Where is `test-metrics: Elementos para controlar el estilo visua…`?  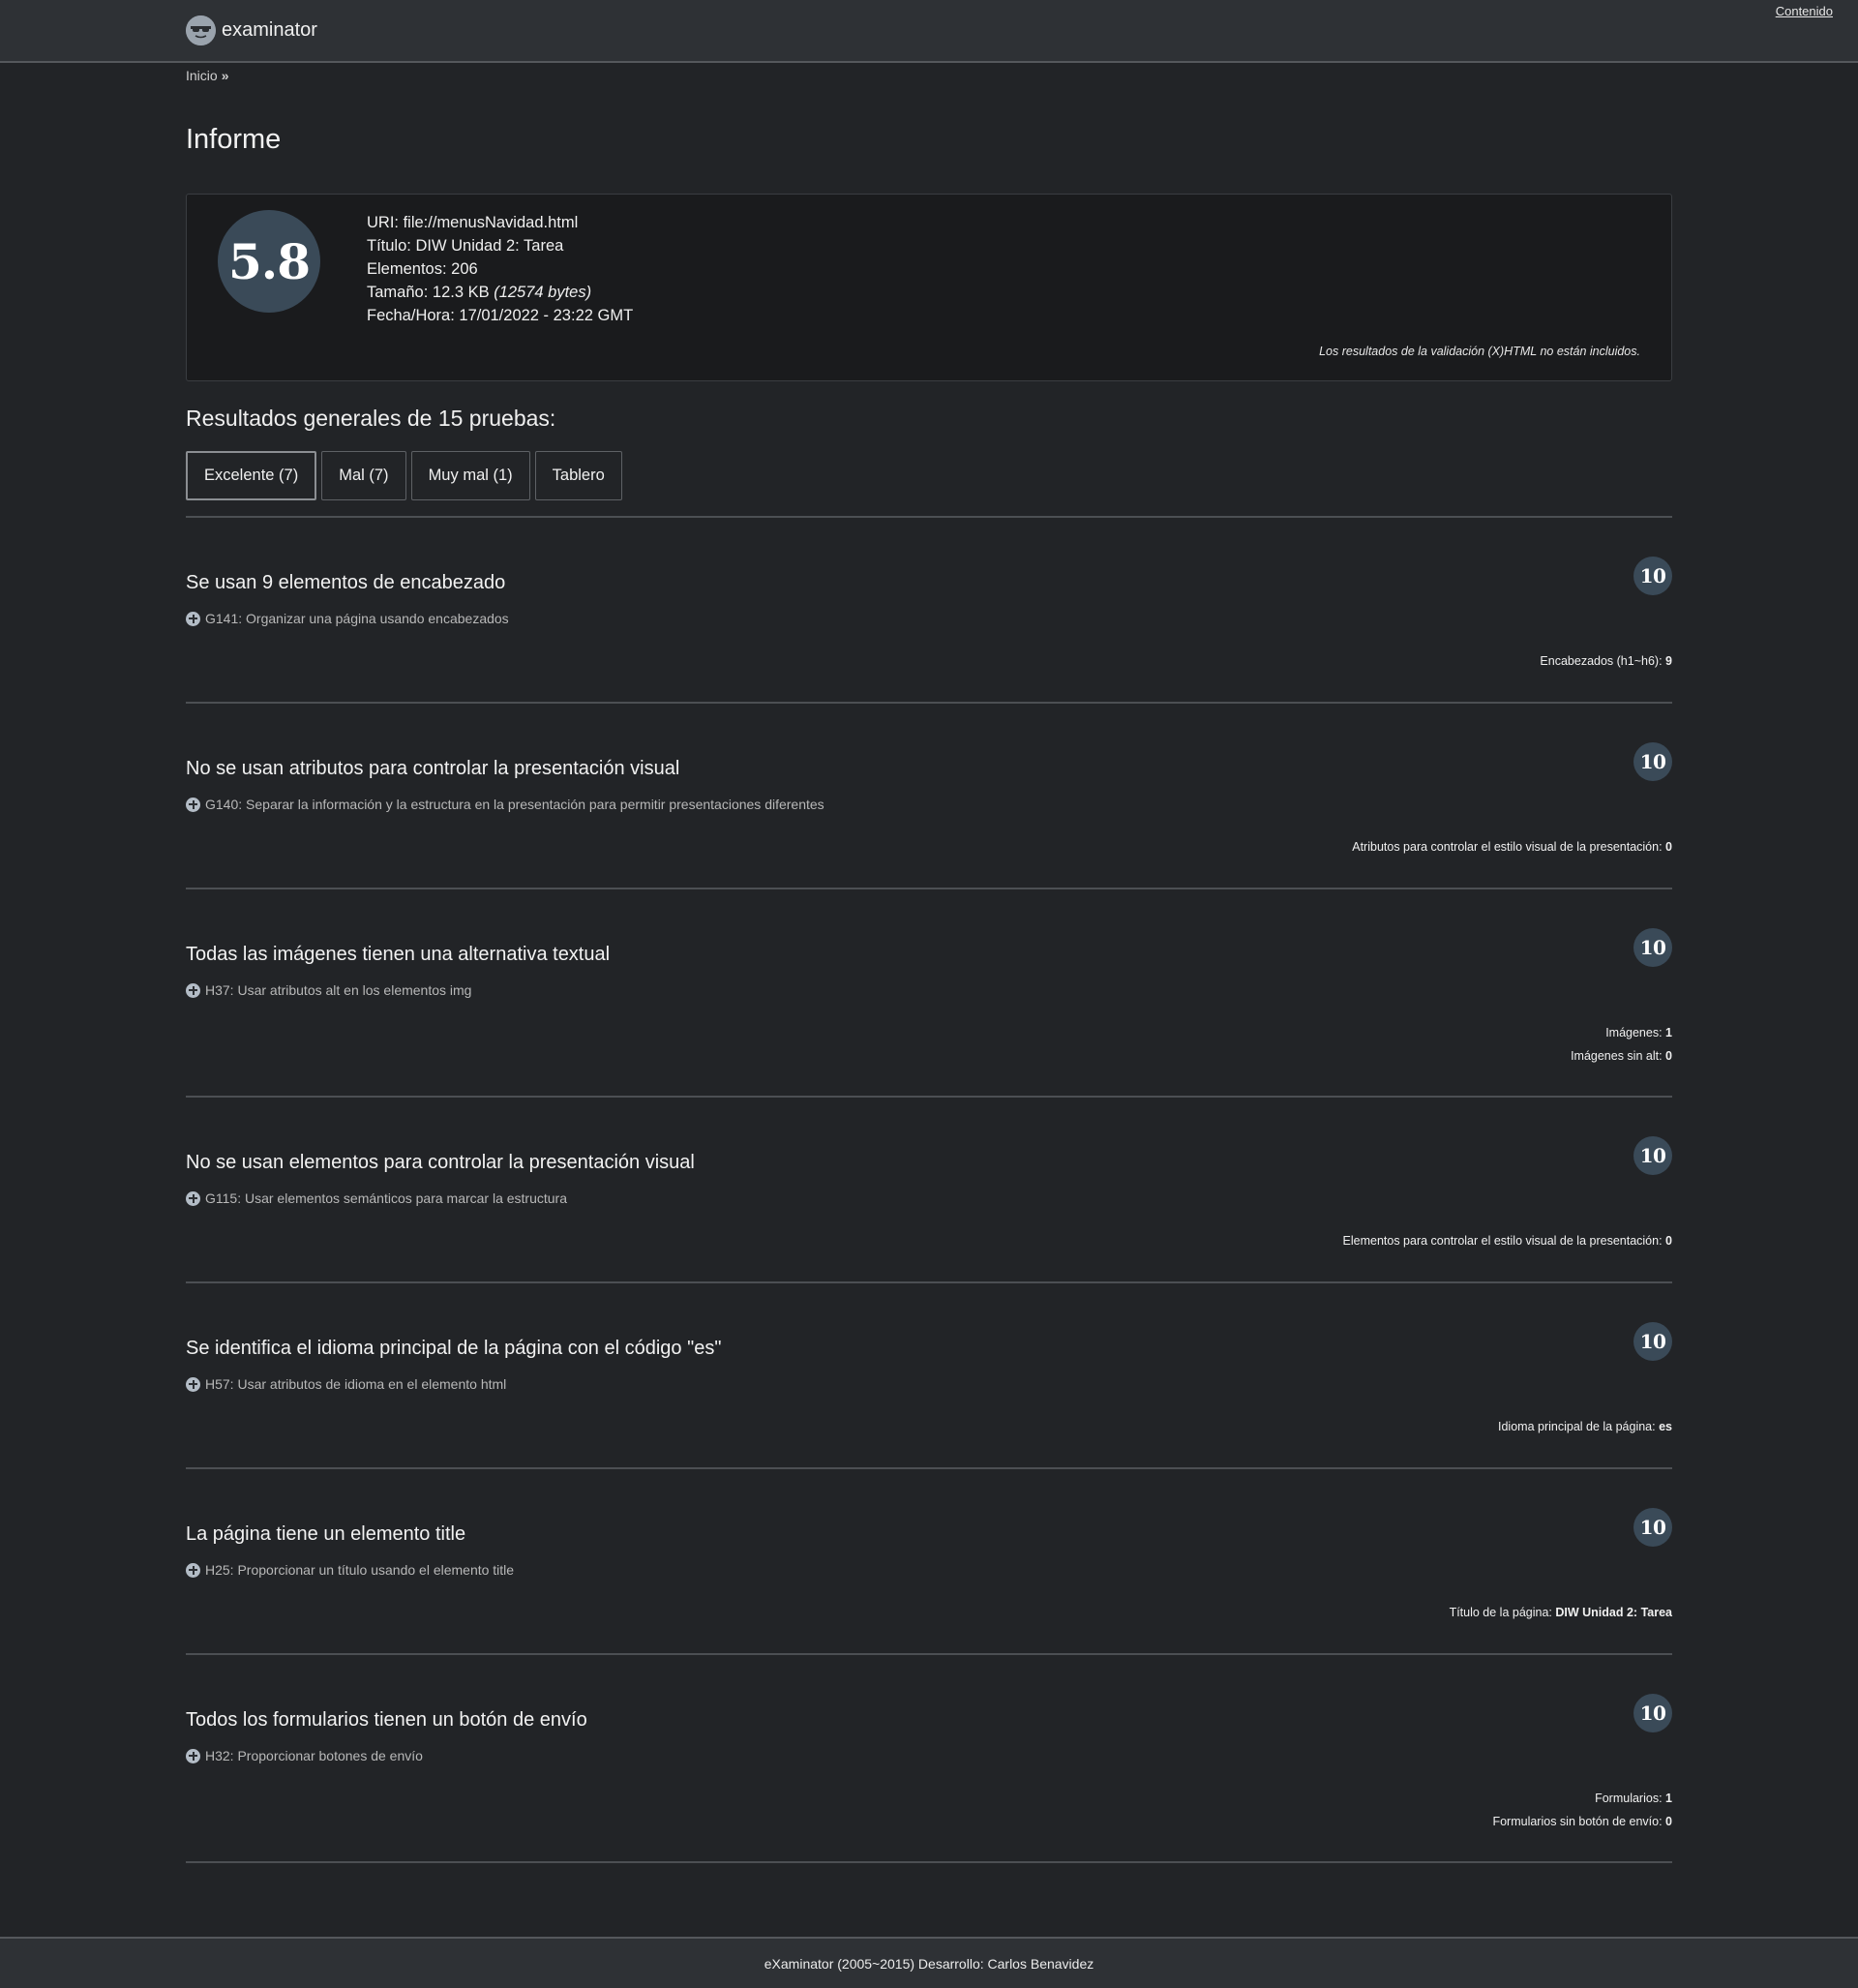 test-metrics: Elementos para controlar el estilo visua… is located at coordinates (1507, 1240).